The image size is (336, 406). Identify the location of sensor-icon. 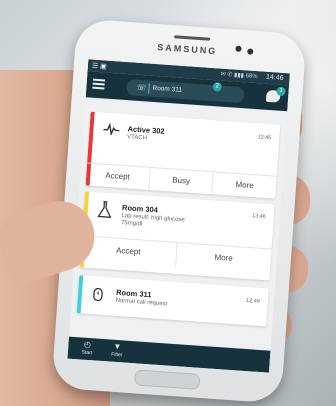
(250, 51).